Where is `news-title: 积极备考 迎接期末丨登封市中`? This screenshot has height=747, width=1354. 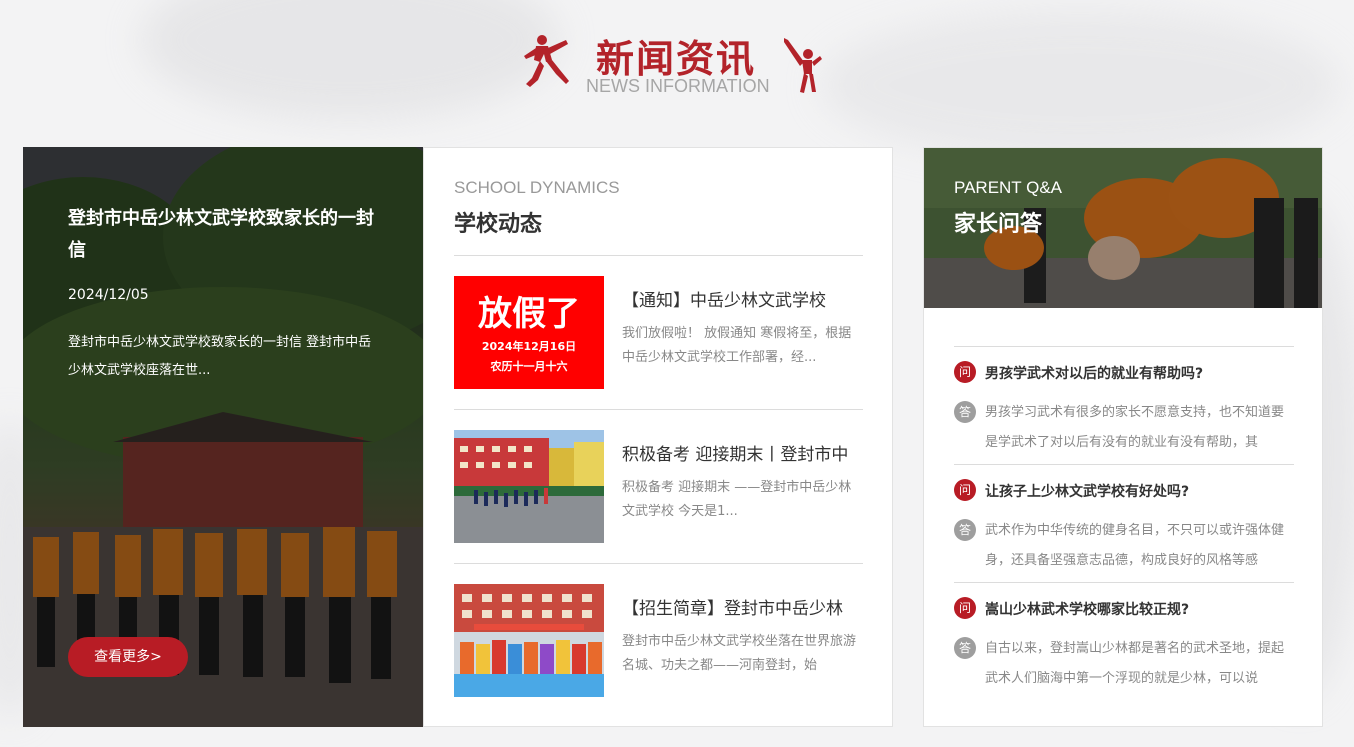
news-title: 积极备考 迎接期末丨登封市中 is located at coordinates (744, 452).